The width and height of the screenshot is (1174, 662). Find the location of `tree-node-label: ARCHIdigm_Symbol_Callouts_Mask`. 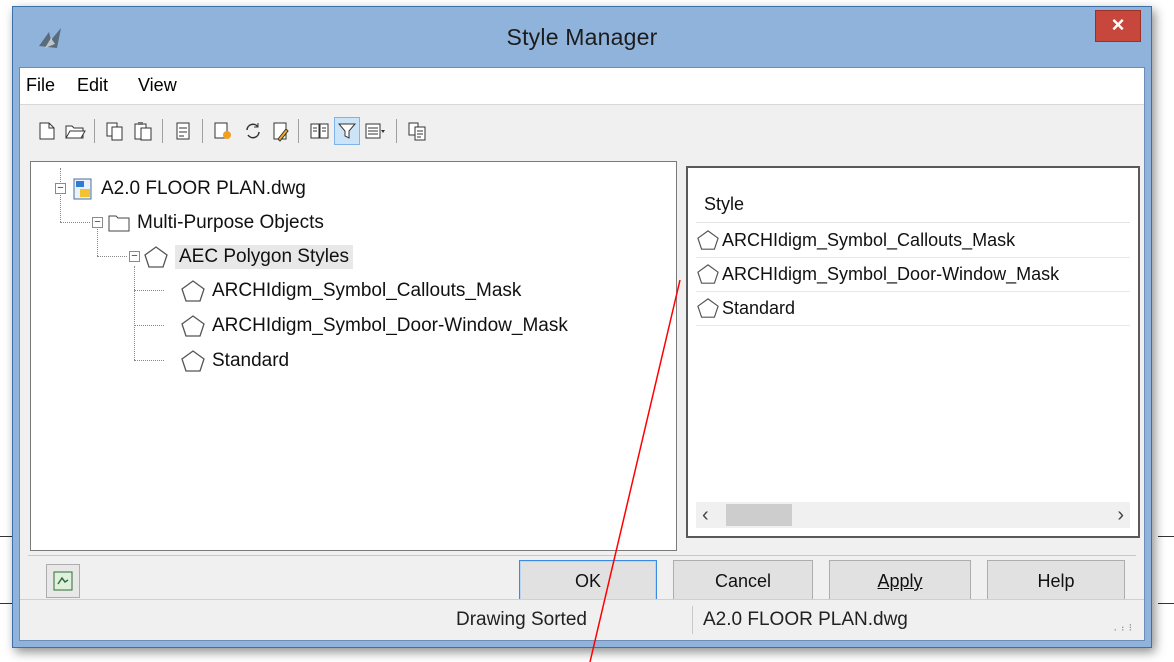

tree-node-label: ARCHIdigm_Symbol_Callouts_Mask is located at coordinates (367, 290).